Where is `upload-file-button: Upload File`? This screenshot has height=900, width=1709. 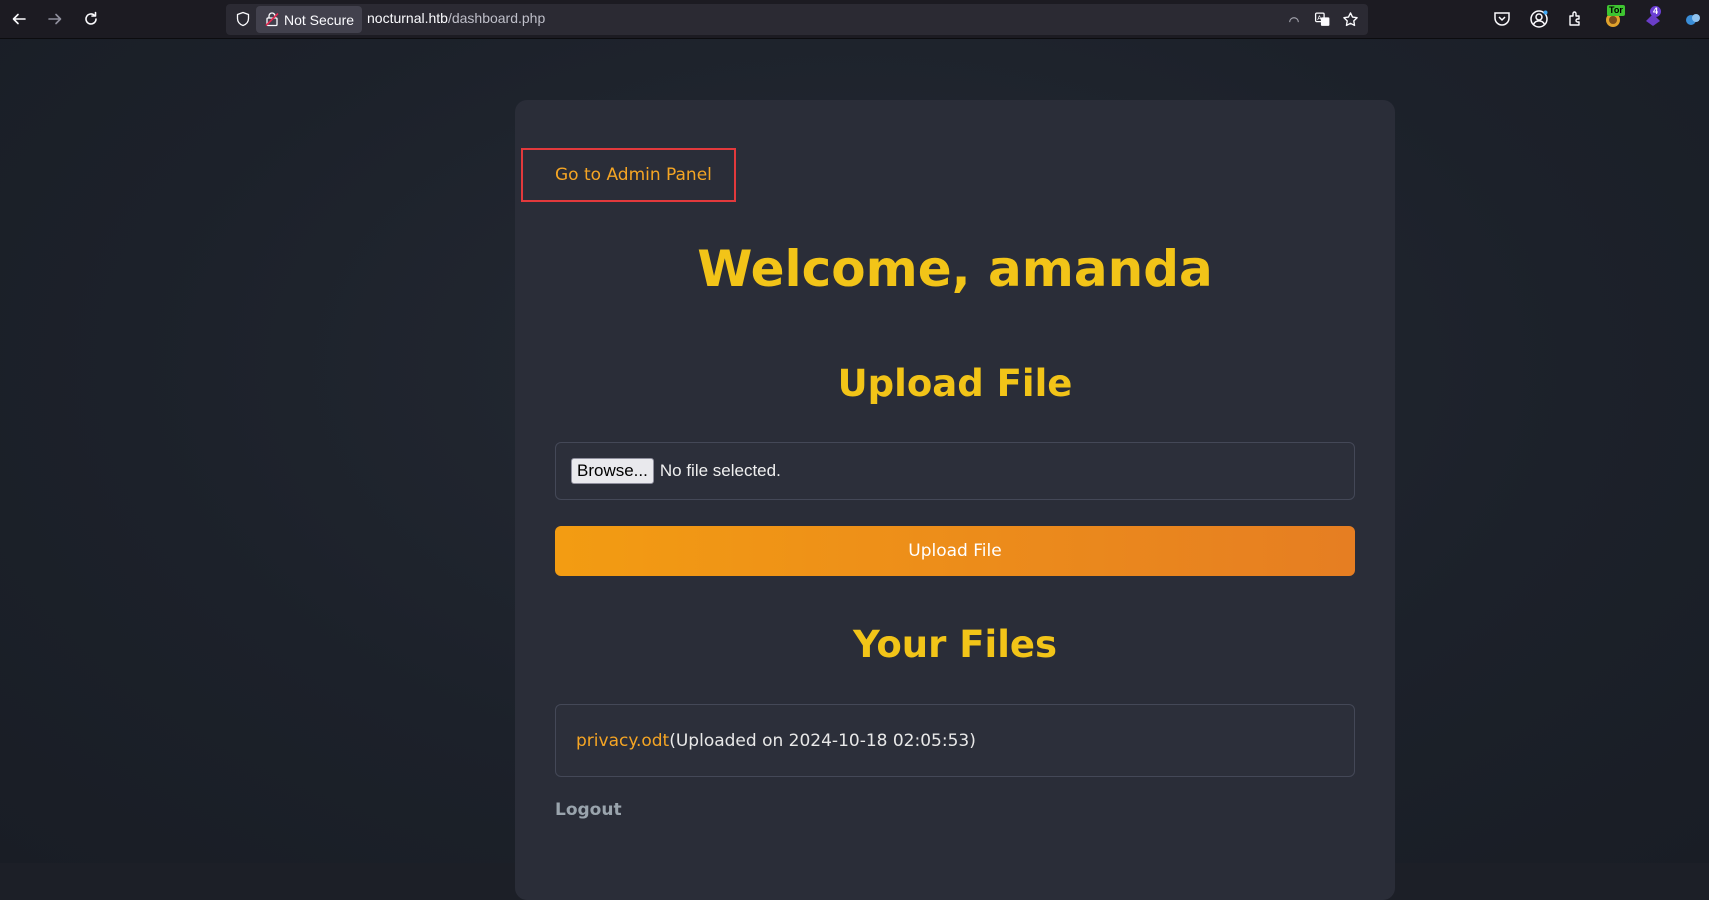 upload-file-button: Upload File is located at coordinates (955, 551).